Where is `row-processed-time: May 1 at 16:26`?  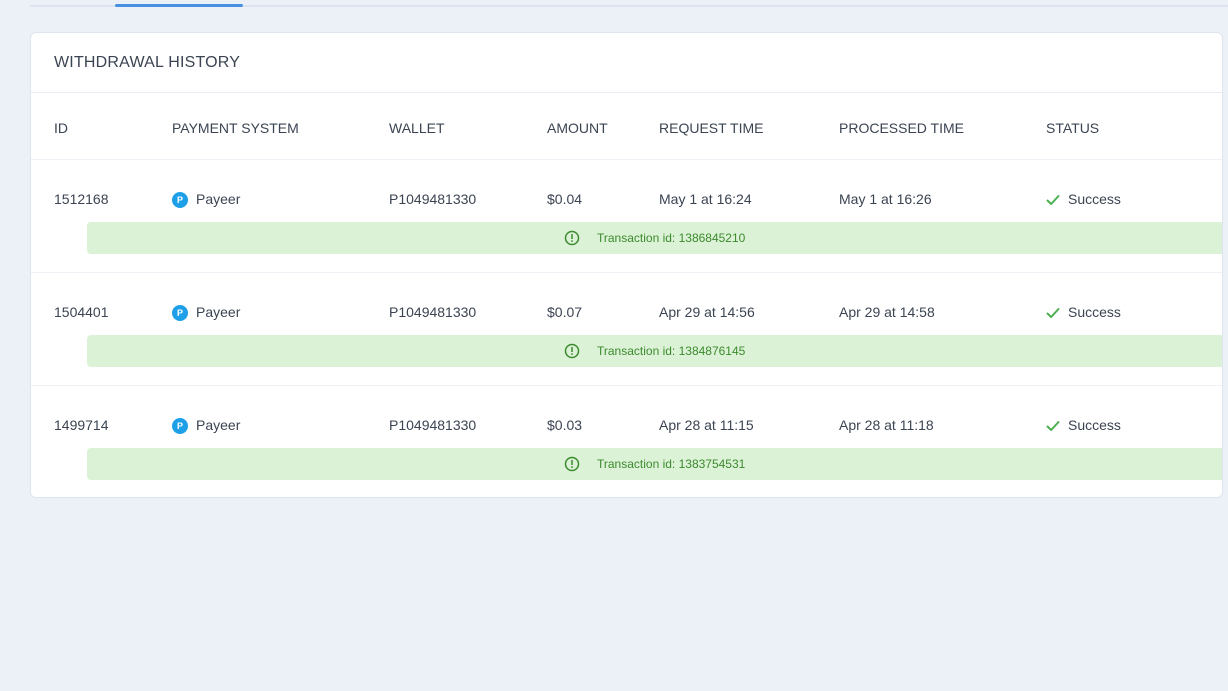
row-processed-time: May 1 at 16:26 is located at coordinates (885, 199).